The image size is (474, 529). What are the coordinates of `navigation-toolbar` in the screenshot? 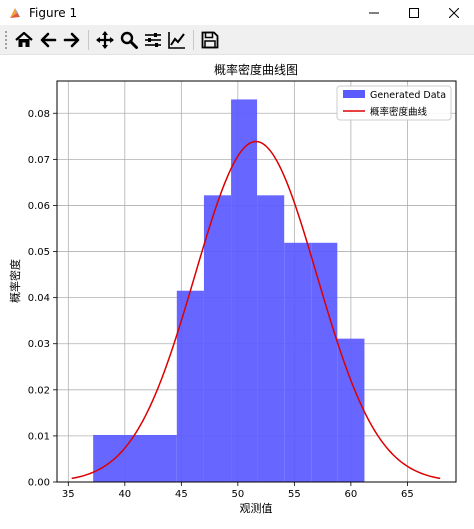 It's located at (237, 40).